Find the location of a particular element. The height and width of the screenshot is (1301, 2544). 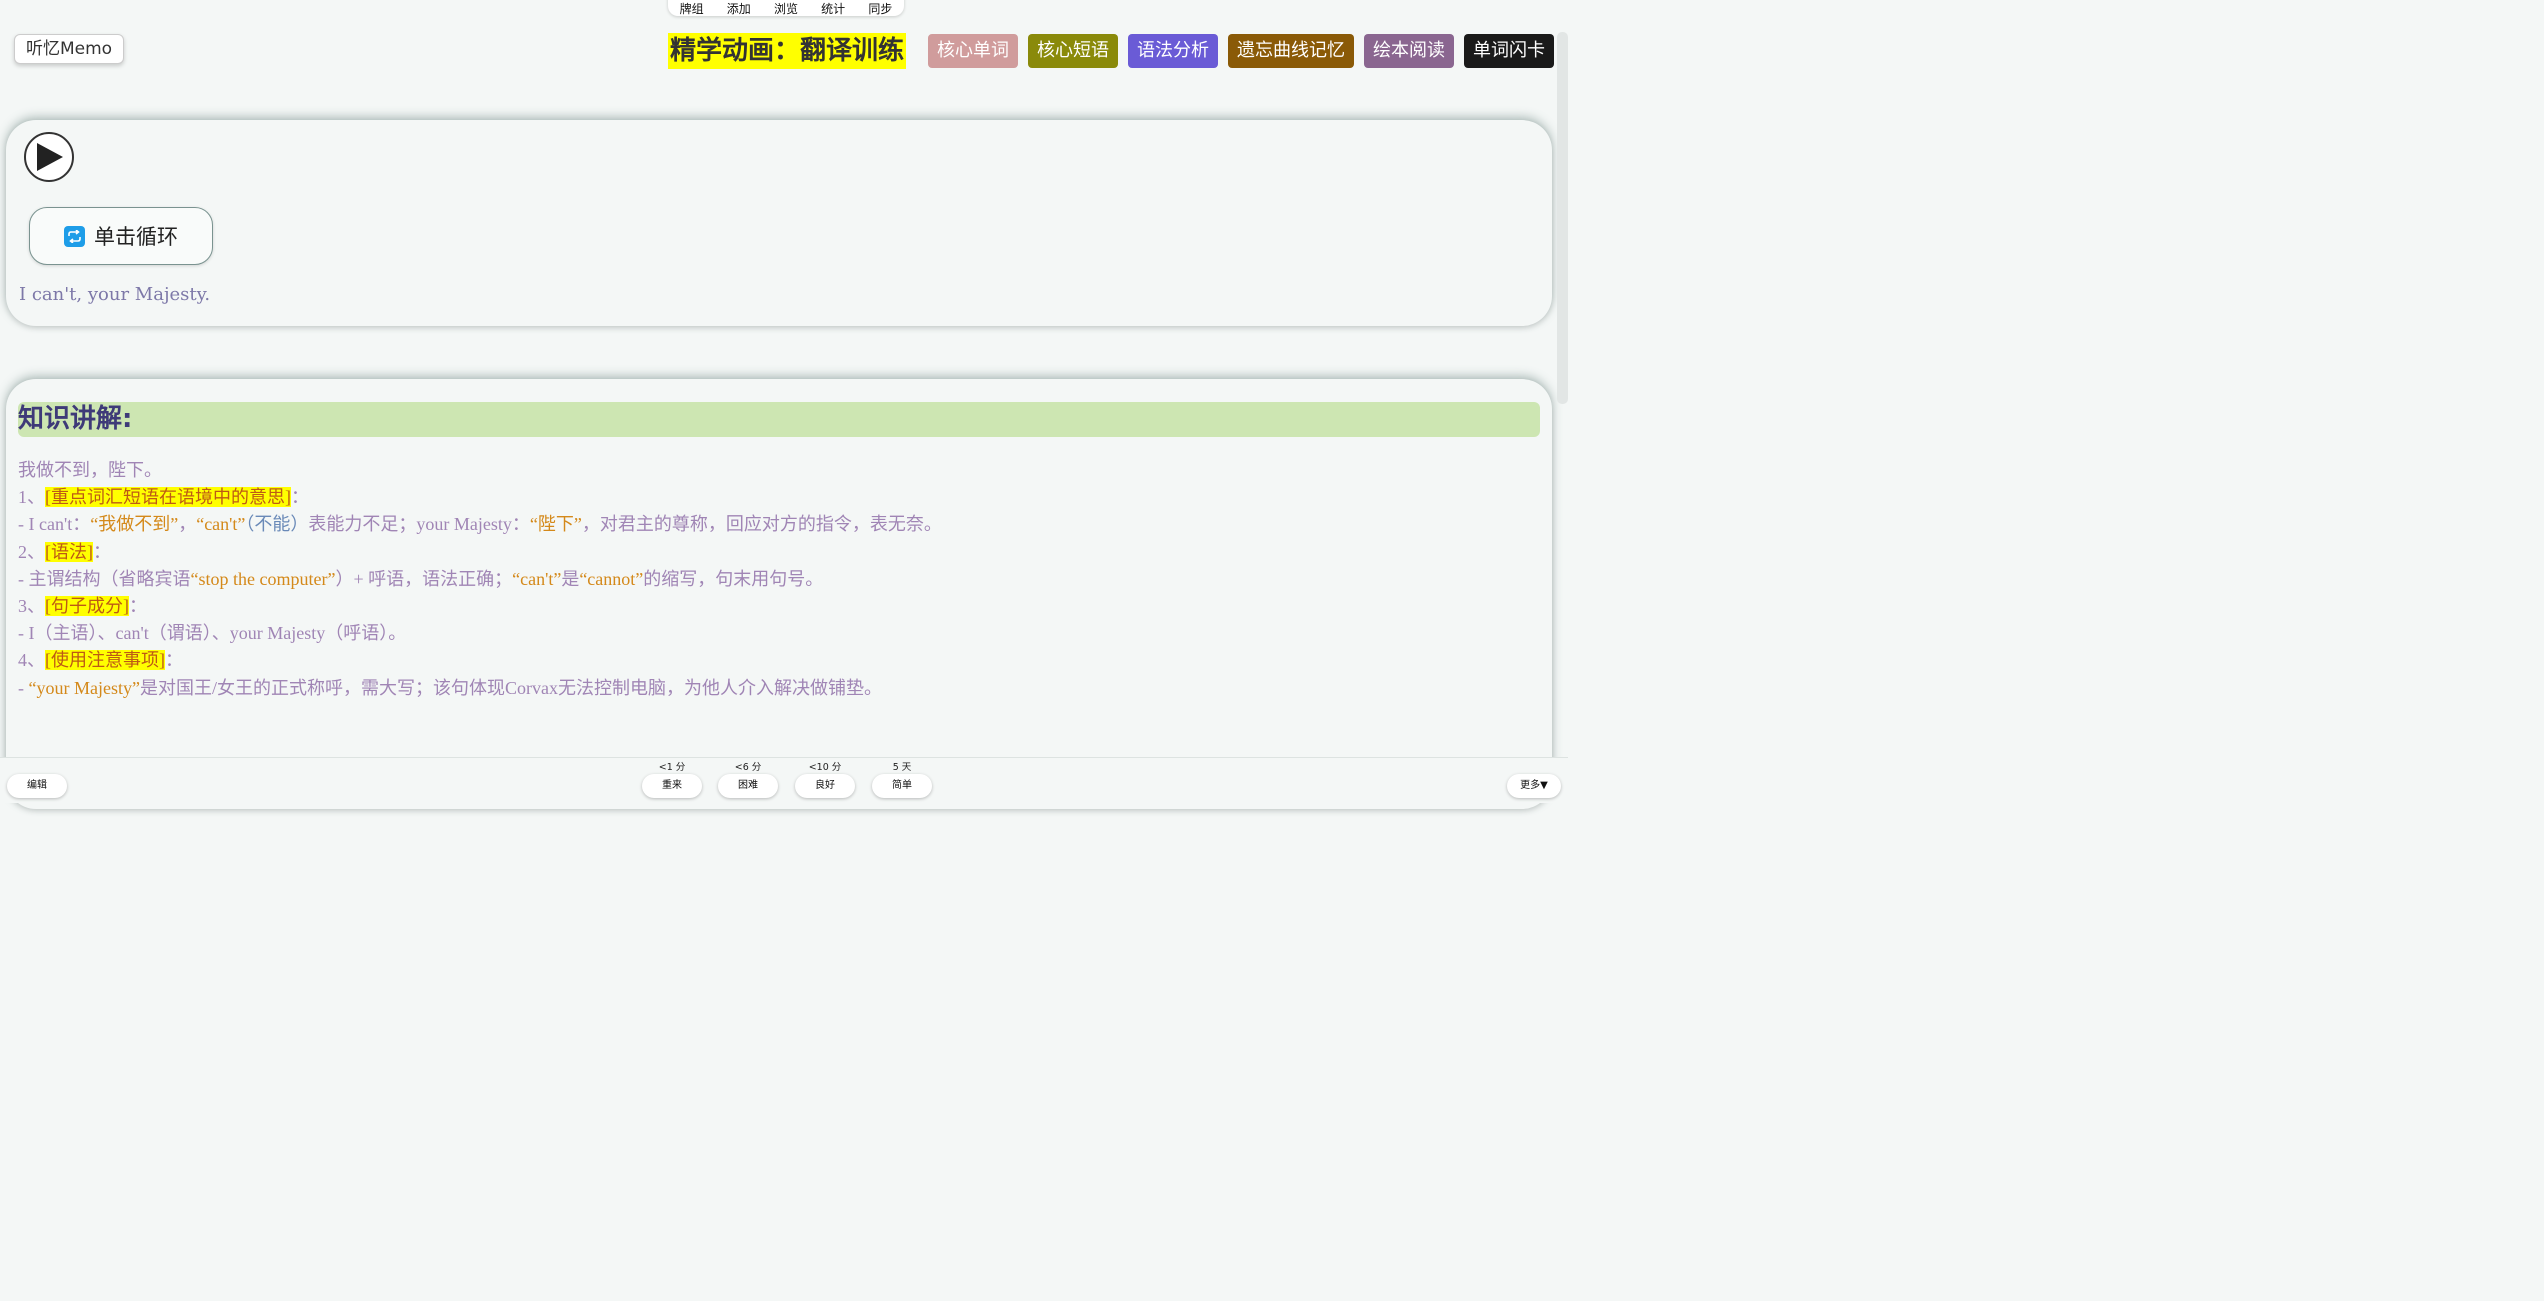

tag-grammar: 语法分析 is located at coordinates (1173, 51).